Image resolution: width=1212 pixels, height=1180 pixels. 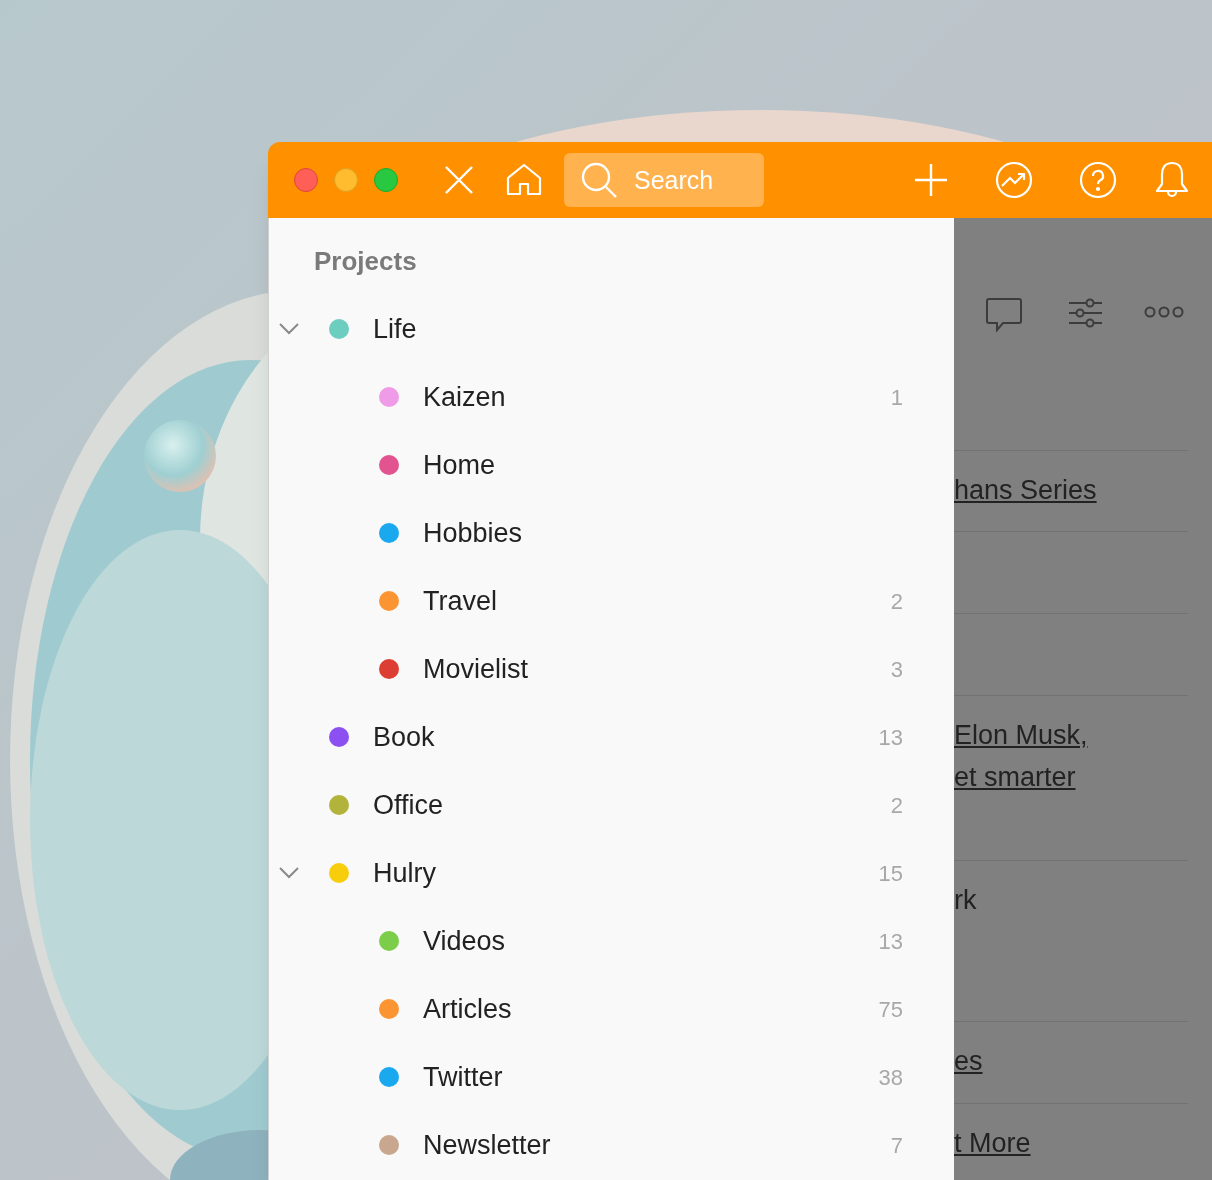 What do you see at coordinates (524, 180) in the screenshot?
I see `home-icon` at bounding box center [524, 180].